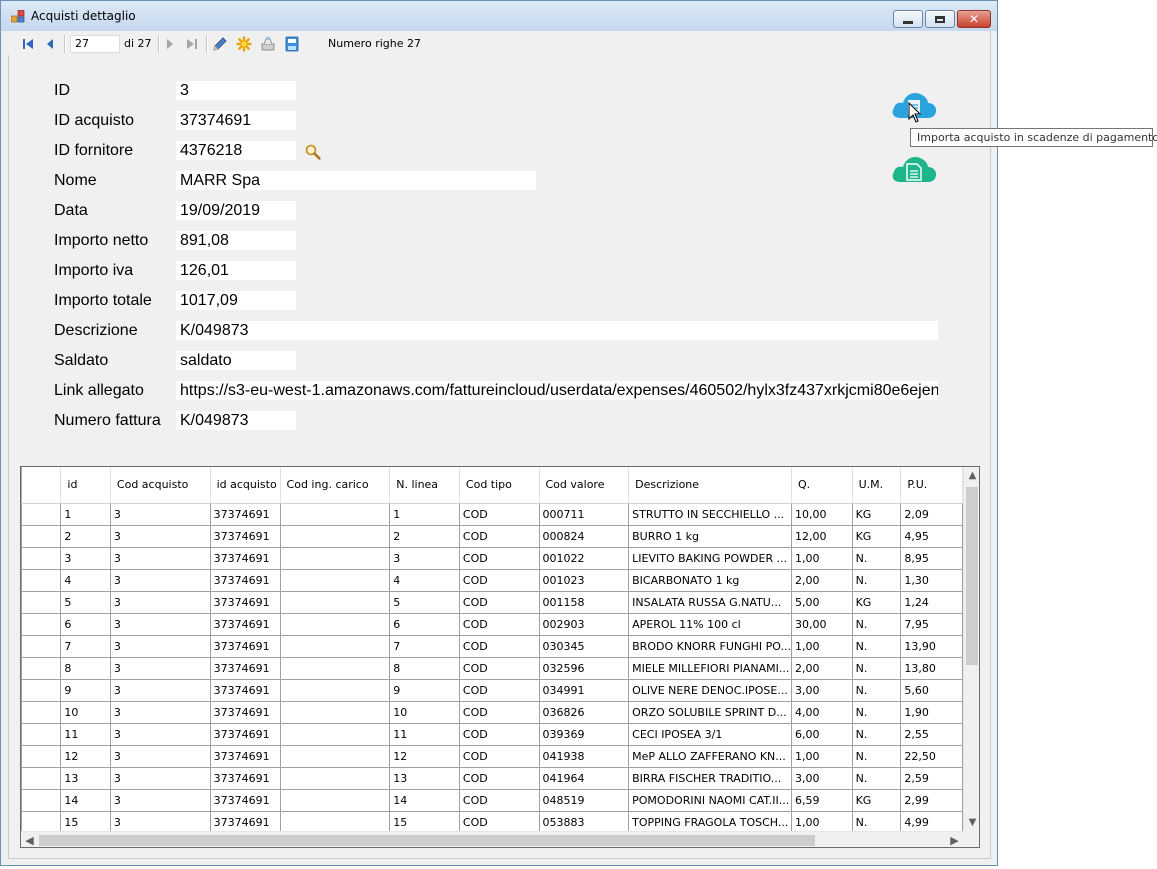 The height and width of the screenshot is (869, 1157). Describe the element at coordinates (220, 44) in the screenshot. I see `edit-button` at that location.